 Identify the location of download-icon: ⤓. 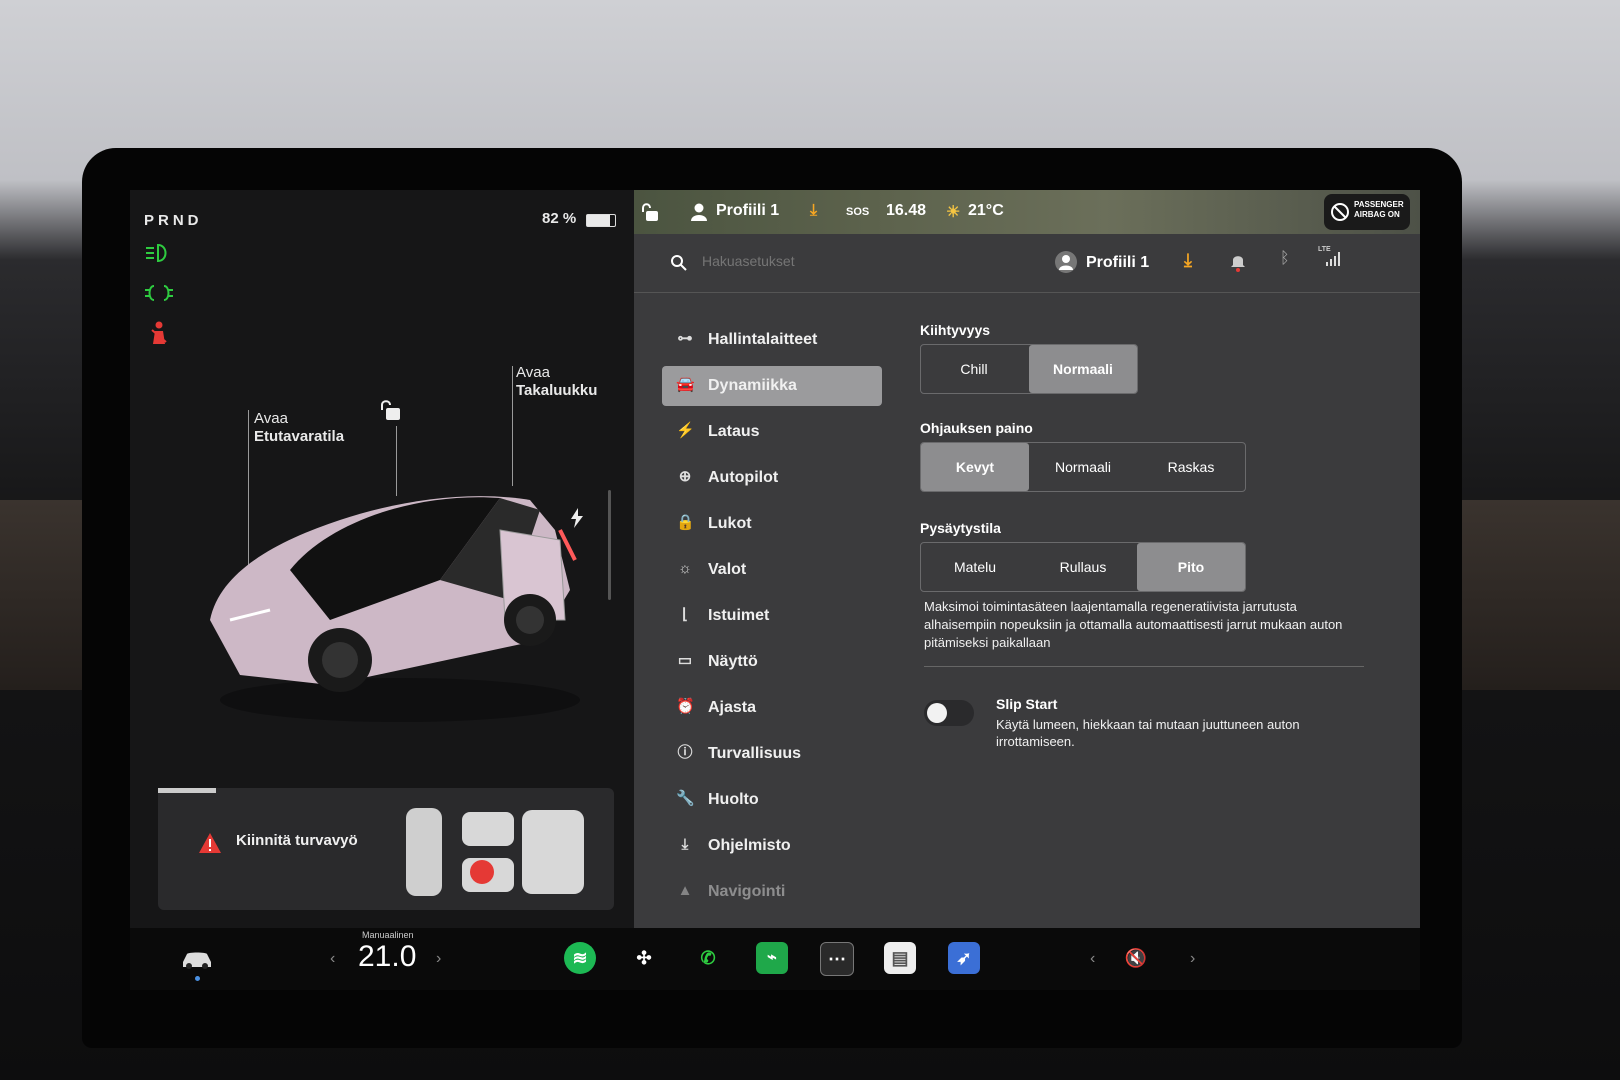
(813, 211).